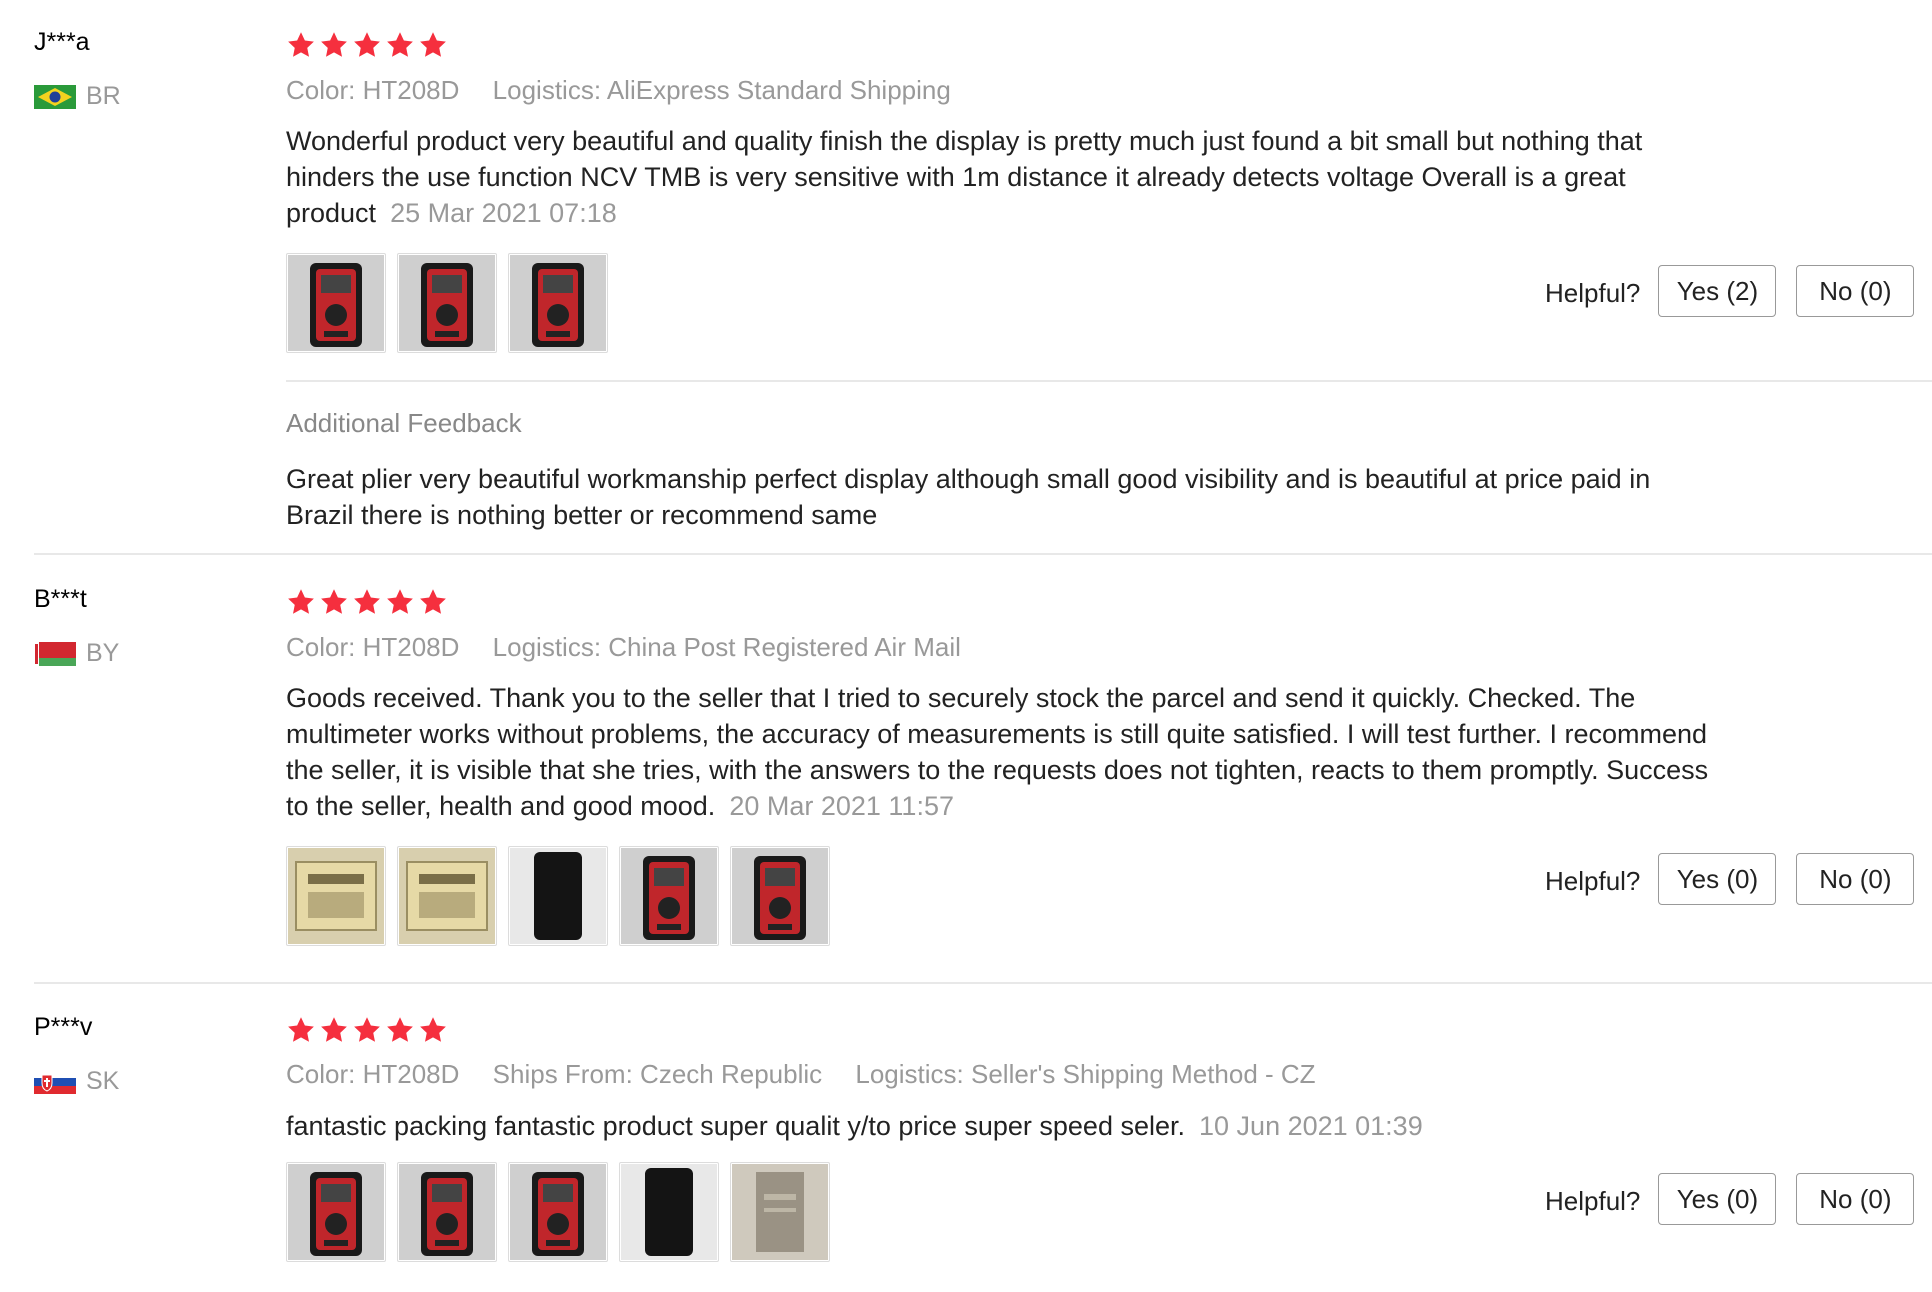 The width and height of the screenshot is (1932, 1292). I want to click on brazil-flag-icon, so click(55, 96).